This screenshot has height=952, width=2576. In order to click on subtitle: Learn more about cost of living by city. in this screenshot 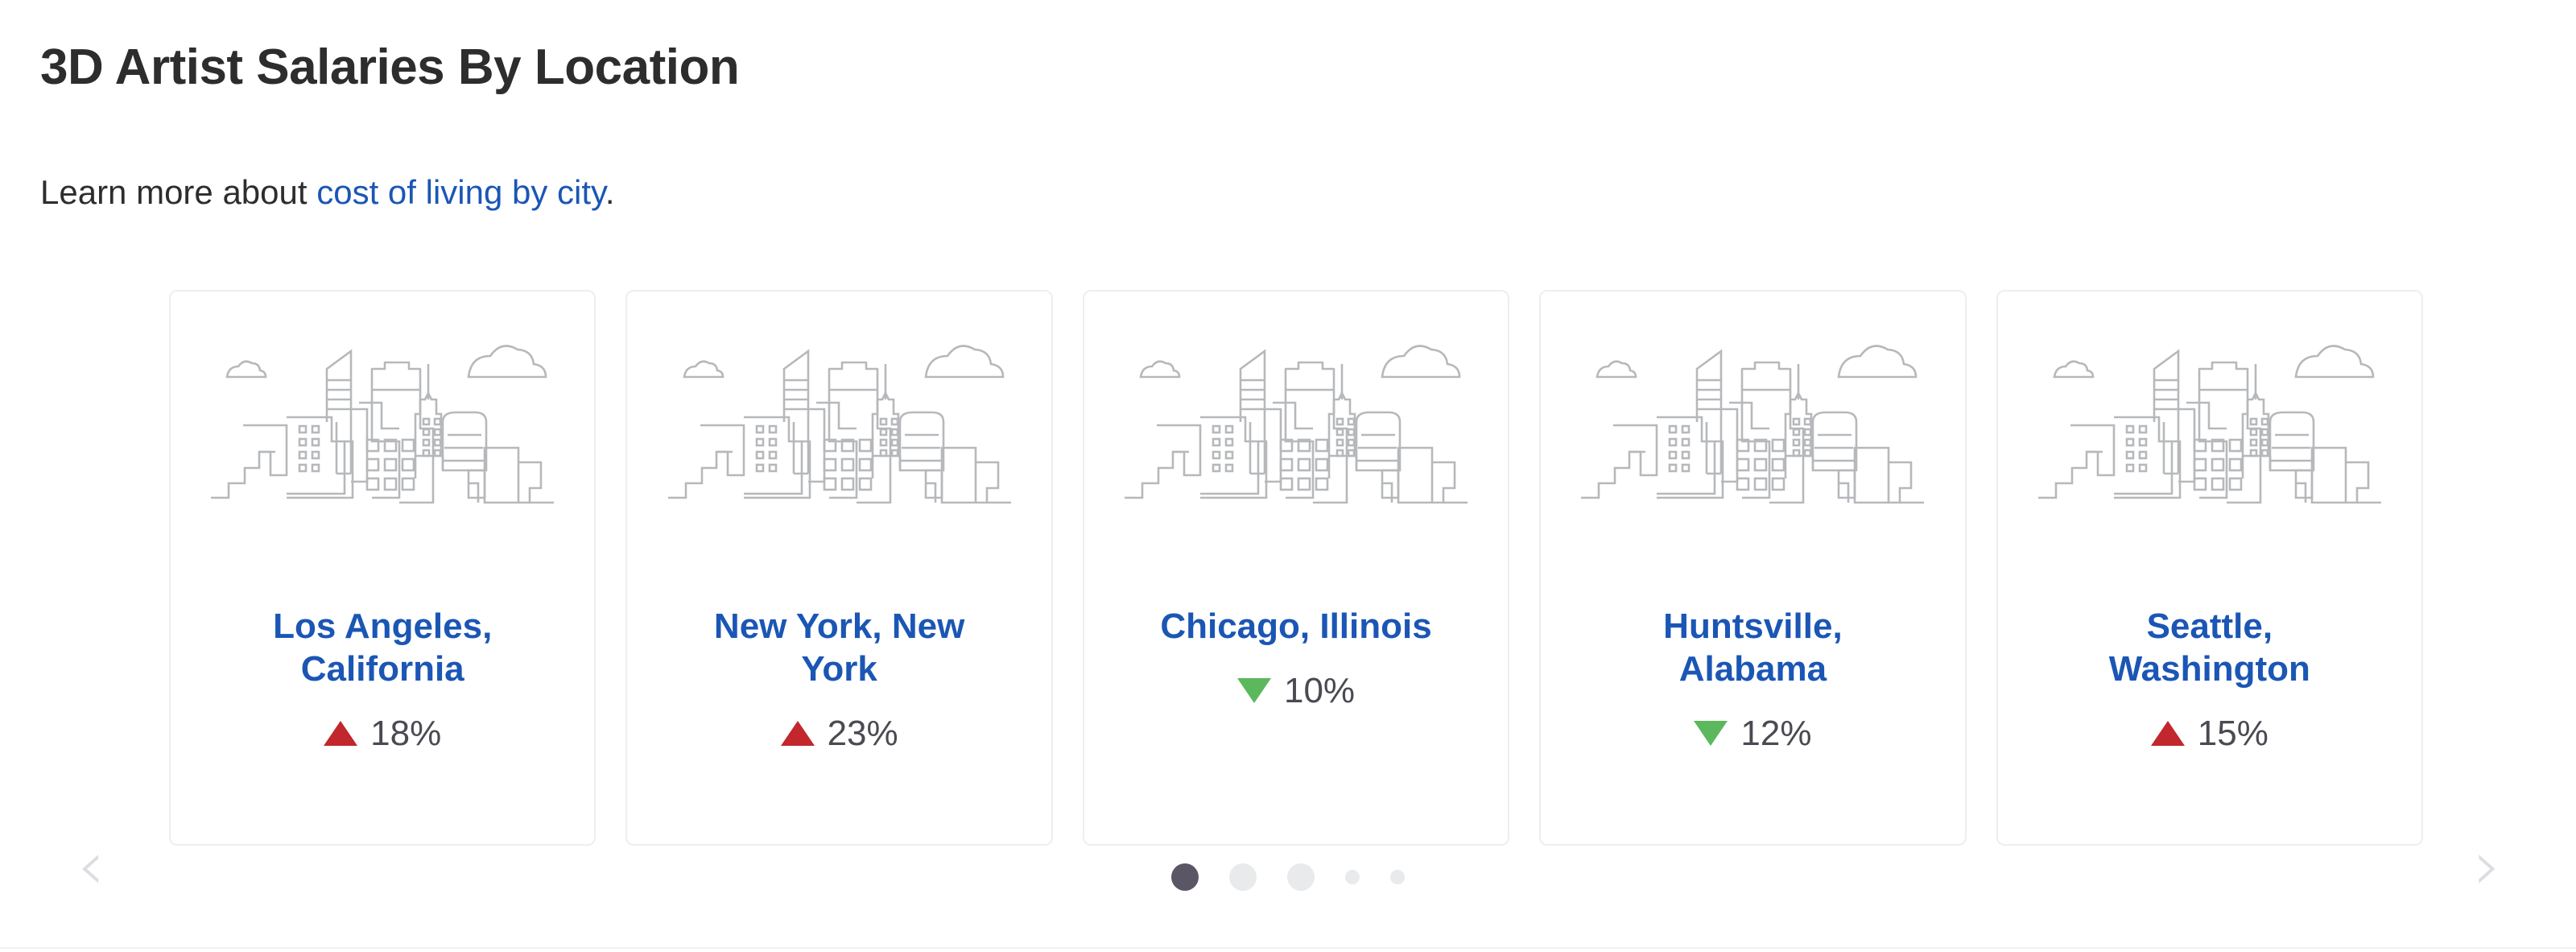, I will do `click(327, 192)`.